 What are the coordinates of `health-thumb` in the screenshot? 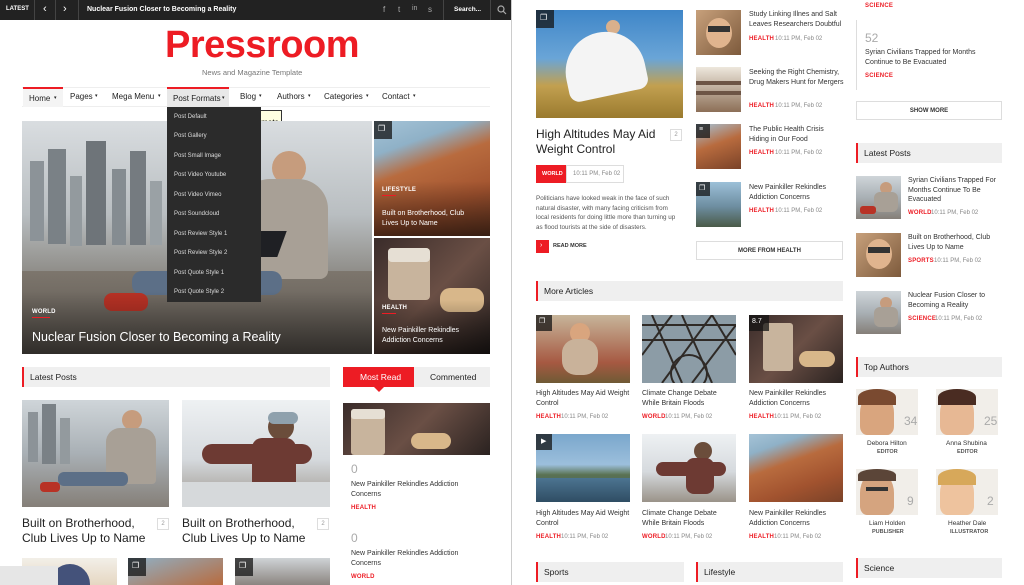 It's located at (718, 32).